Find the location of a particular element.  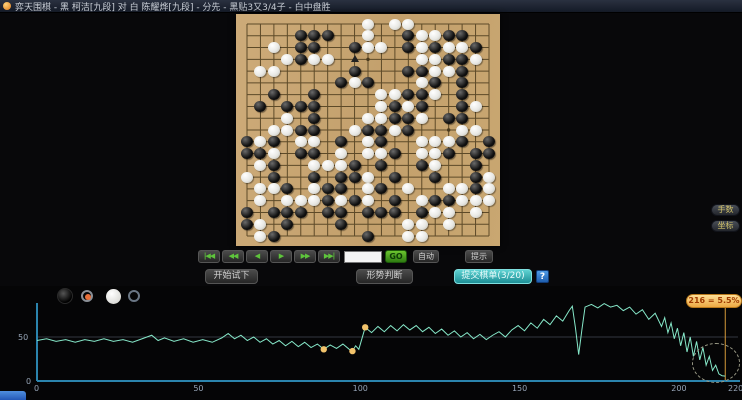

position-judge-button: 形势判断 is located at coordinates (384, 276).